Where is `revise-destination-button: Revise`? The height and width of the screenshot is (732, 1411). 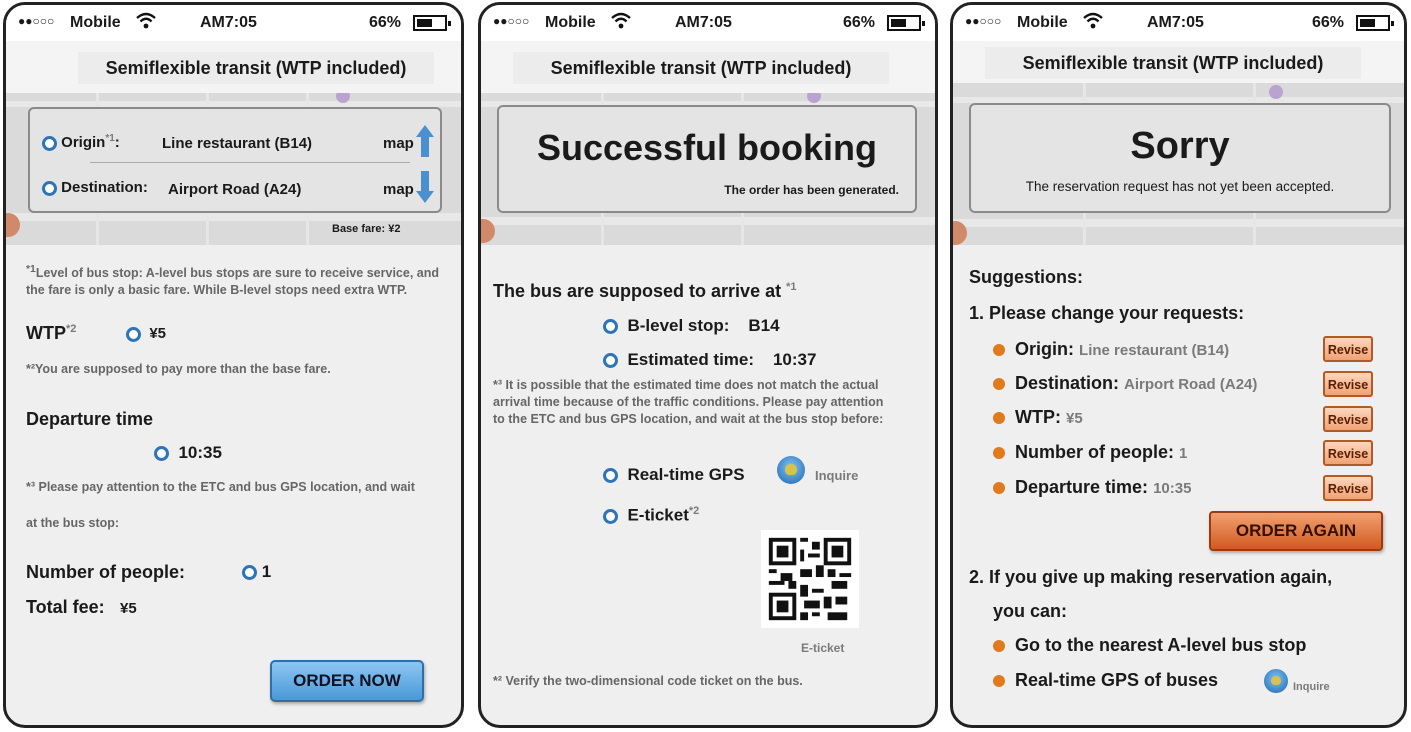
revise-destination-button: Revise is located at coordinates (1348, 384).